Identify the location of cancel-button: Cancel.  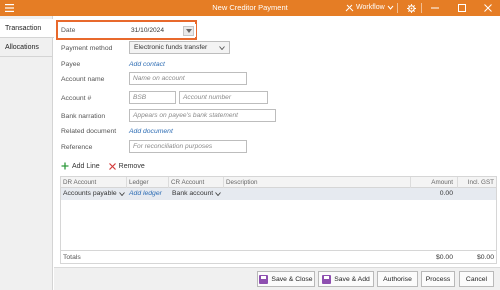
(476, 279).